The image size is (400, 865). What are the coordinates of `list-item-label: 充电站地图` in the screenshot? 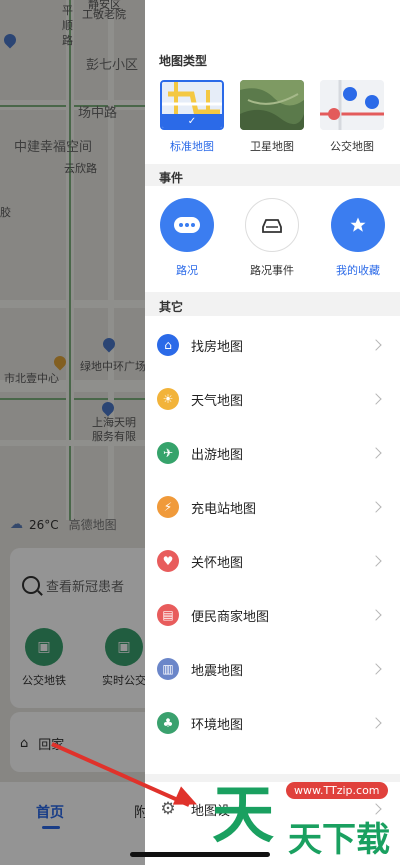 It's located at (224, 509).